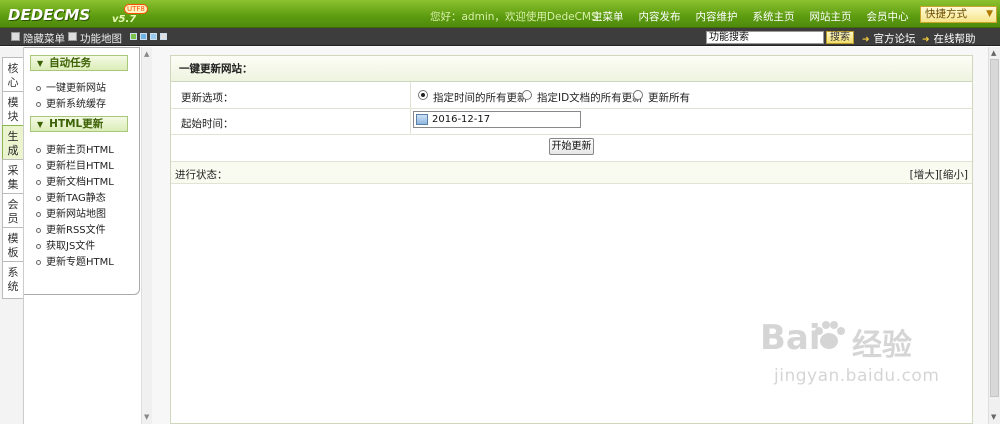 This screenshot has height=424, width=1000. What do you see at coordinates (133, 36) in the screenshot?
I see `skin-green-icon` at bounding box center [133, 36].